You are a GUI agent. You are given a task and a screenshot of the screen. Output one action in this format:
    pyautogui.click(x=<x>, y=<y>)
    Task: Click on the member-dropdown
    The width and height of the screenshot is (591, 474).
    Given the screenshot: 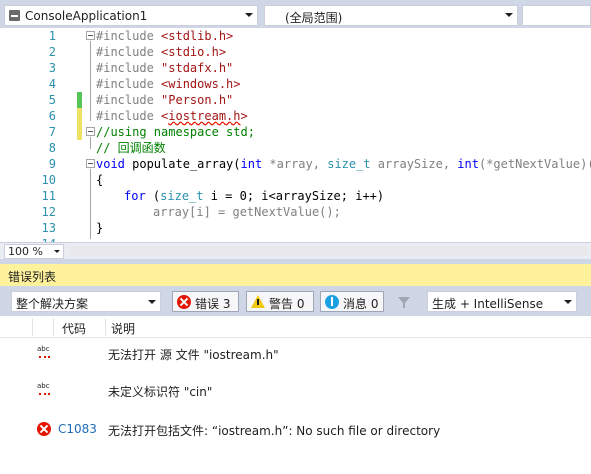 What is the action you would take?
    pyautogui.click(x=556, y=15)
    